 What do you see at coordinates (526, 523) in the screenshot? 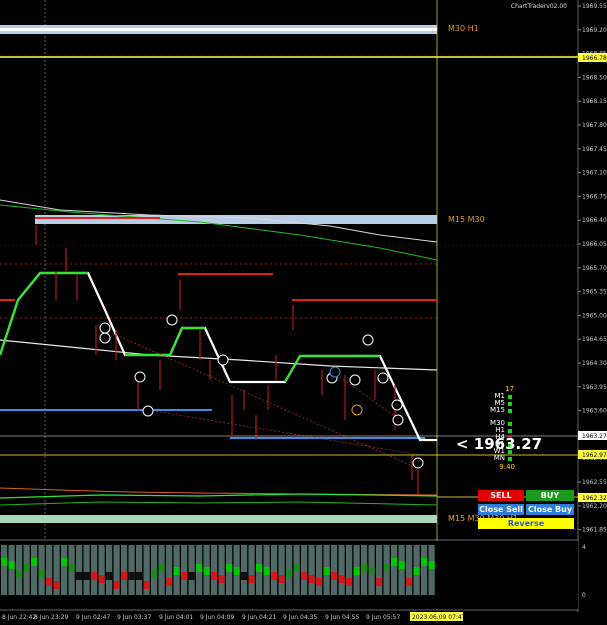
I see `reverse-button: Reverse` at bounding box center [526, 523].